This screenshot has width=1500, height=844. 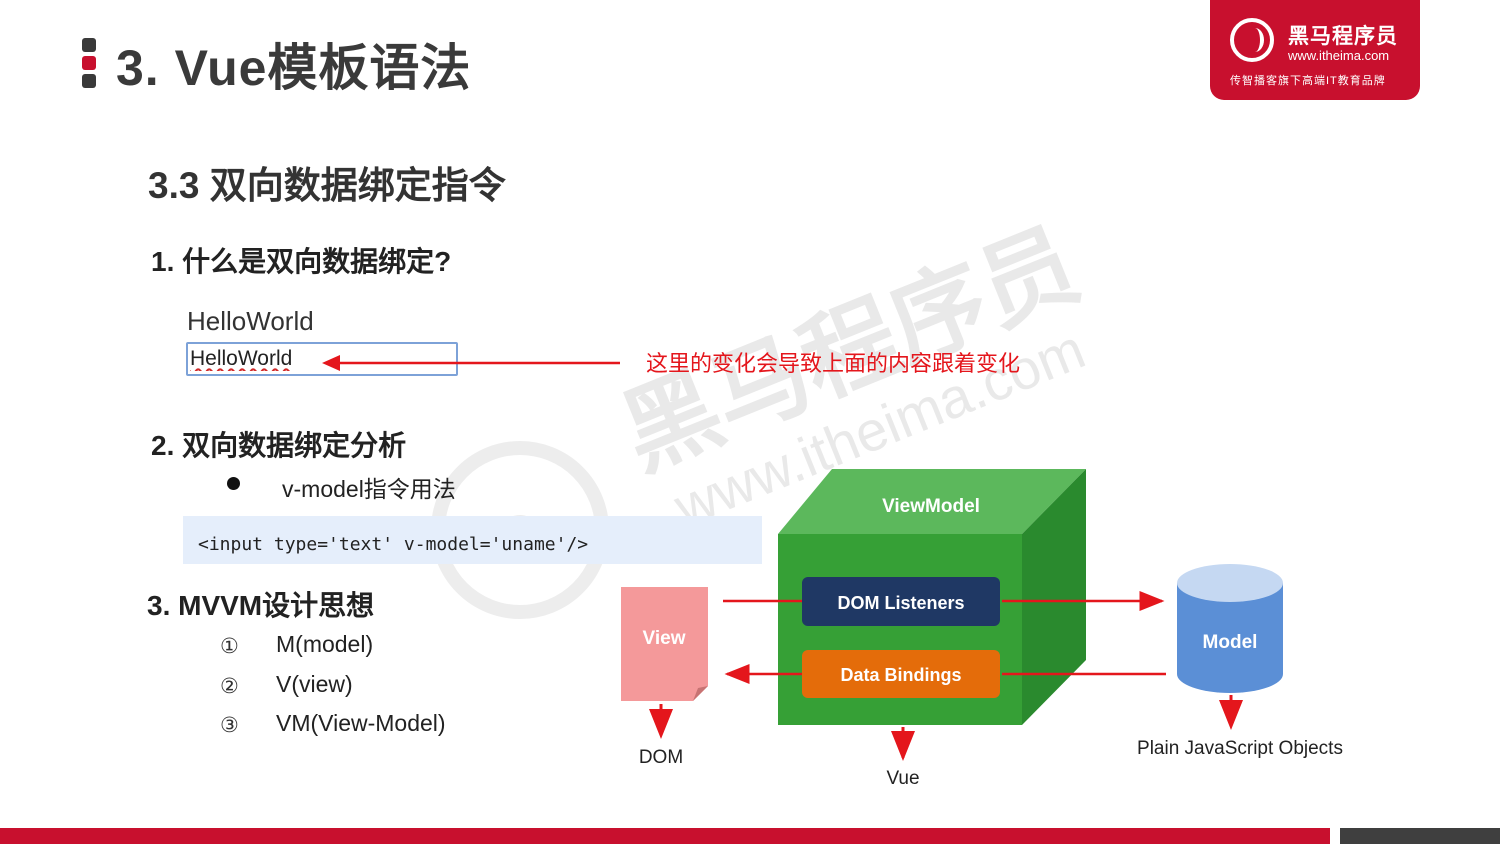 What do you see at coordinates (1230, 642) in the screenshot?
I see `model-label: Model` at bounding box center [1230, 642].